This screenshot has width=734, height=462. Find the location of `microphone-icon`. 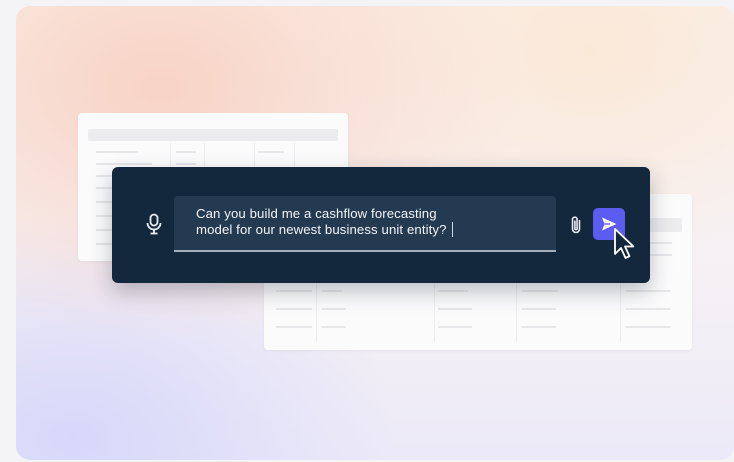

microphone-icon is located at coordinates (154, 224).